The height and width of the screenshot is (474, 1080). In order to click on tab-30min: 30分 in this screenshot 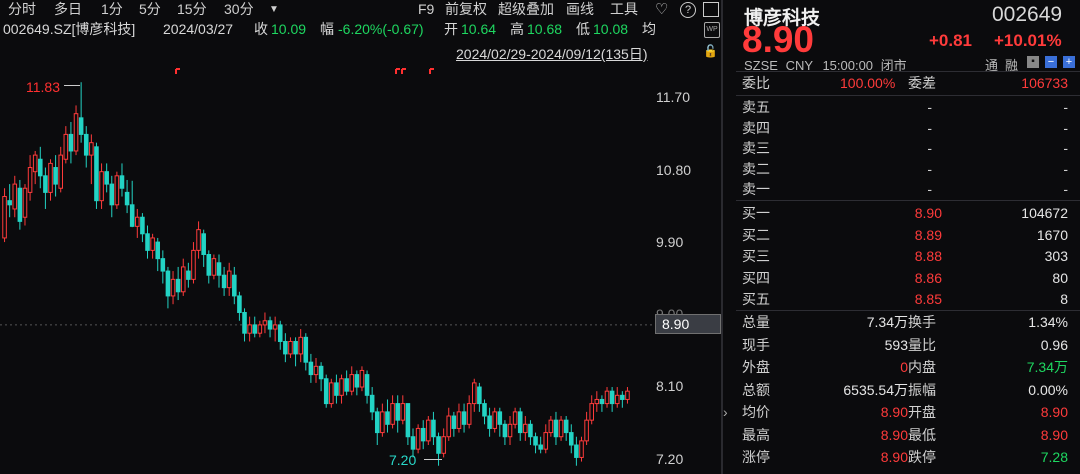, I will do `click(239, 9)`.